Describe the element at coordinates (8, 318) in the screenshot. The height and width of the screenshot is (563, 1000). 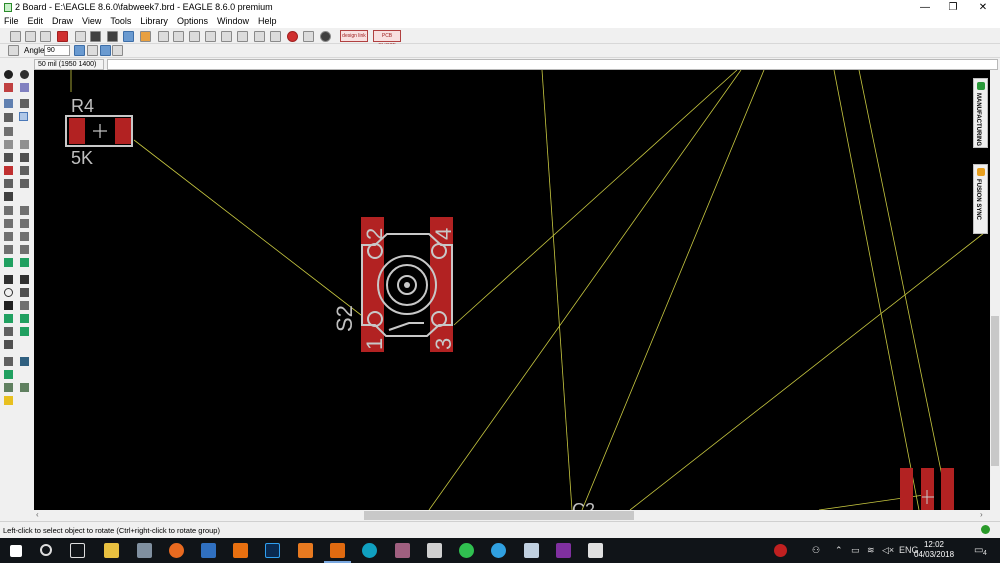
I see `via-icon` at that location.